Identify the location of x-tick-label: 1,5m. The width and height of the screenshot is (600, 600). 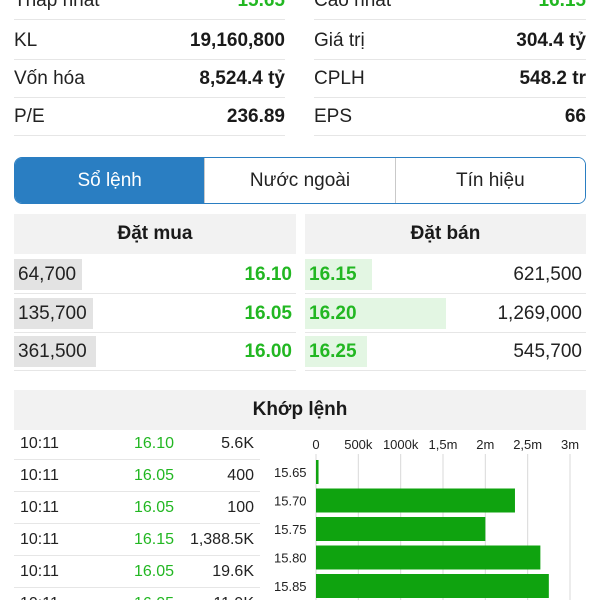
(443, 444).